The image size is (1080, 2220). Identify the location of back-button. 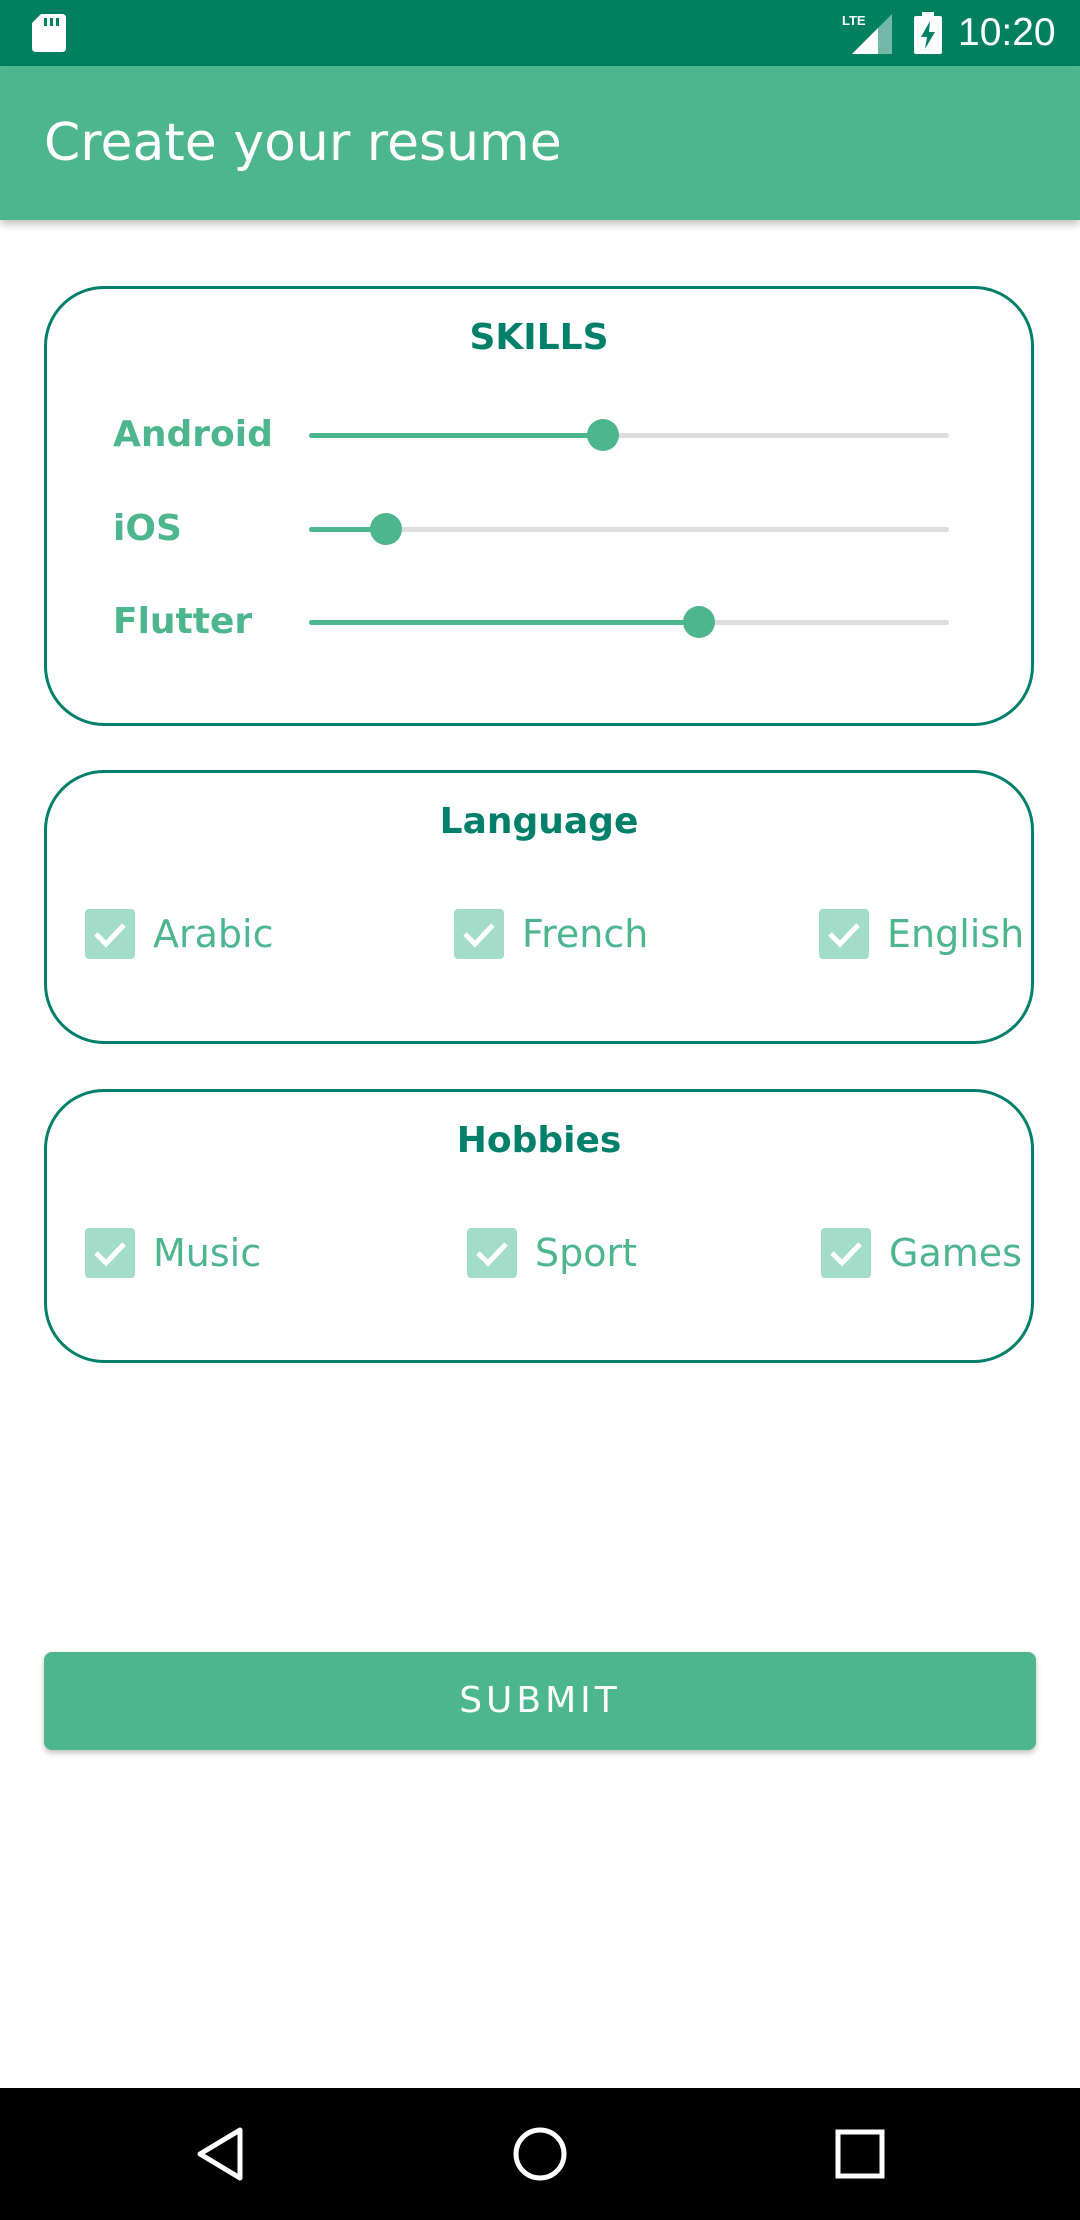
(222, 2154).